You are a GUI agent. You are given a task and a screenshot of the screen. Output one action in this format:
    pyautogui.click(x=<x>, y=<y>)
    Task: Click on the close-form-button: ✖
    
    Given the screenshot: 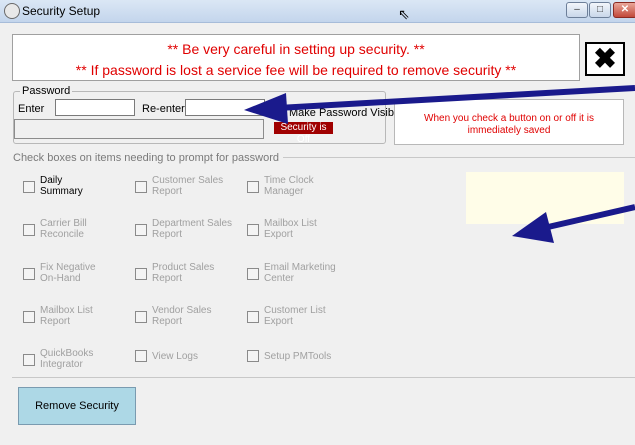 What is the action you would take?
    pyautogui.click(x=605, y=59)
    